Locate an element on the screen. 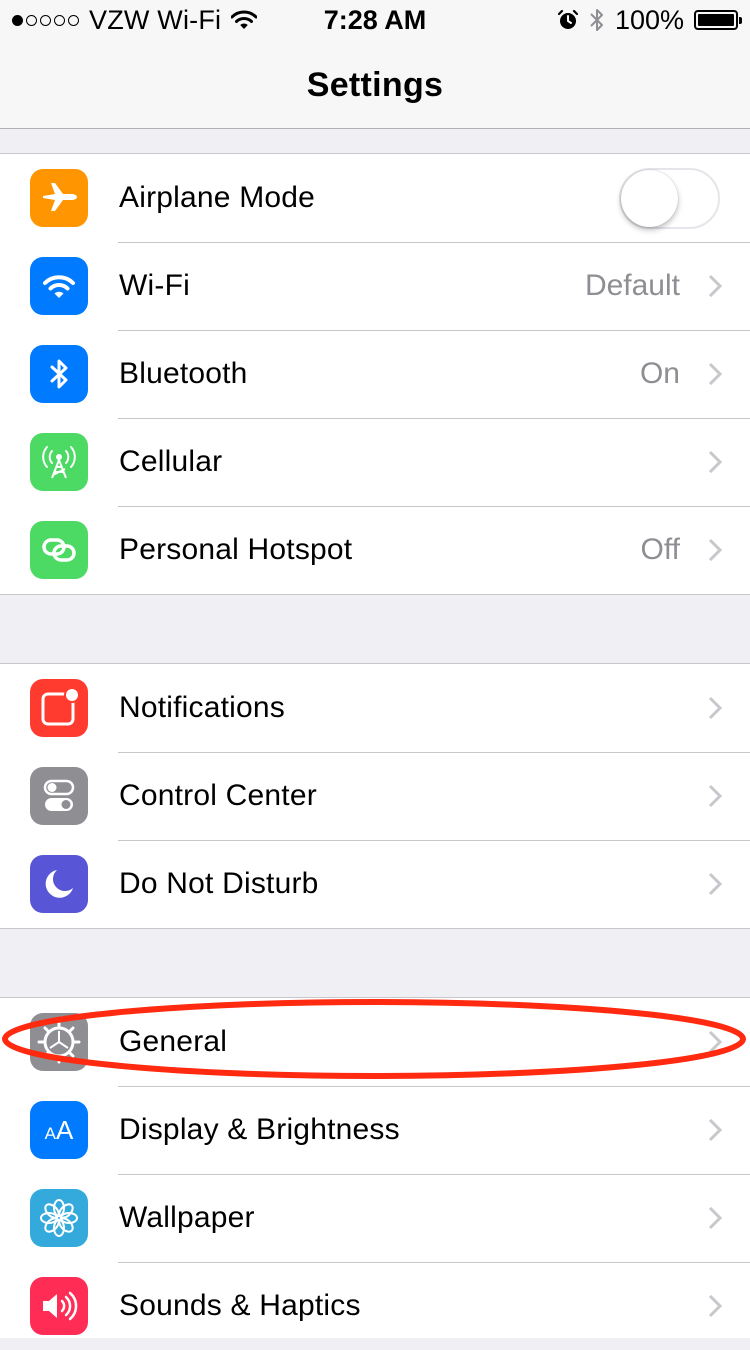 This screenshot has height=1350, width=750. do-not-disturb-label: Do Not Disturb is located at coordinates (219, 883).